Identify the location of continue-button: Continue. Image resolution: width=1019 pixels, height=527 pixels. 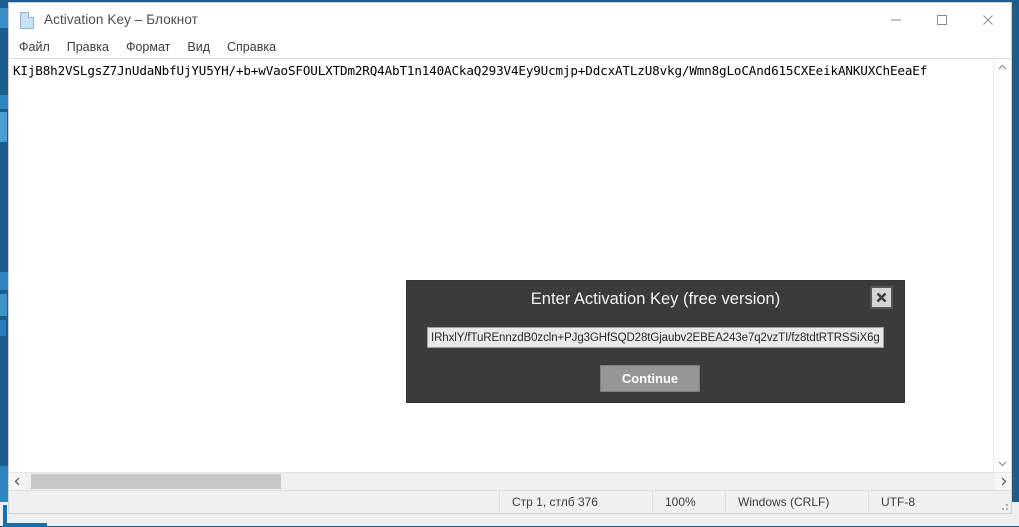
(650, 378).